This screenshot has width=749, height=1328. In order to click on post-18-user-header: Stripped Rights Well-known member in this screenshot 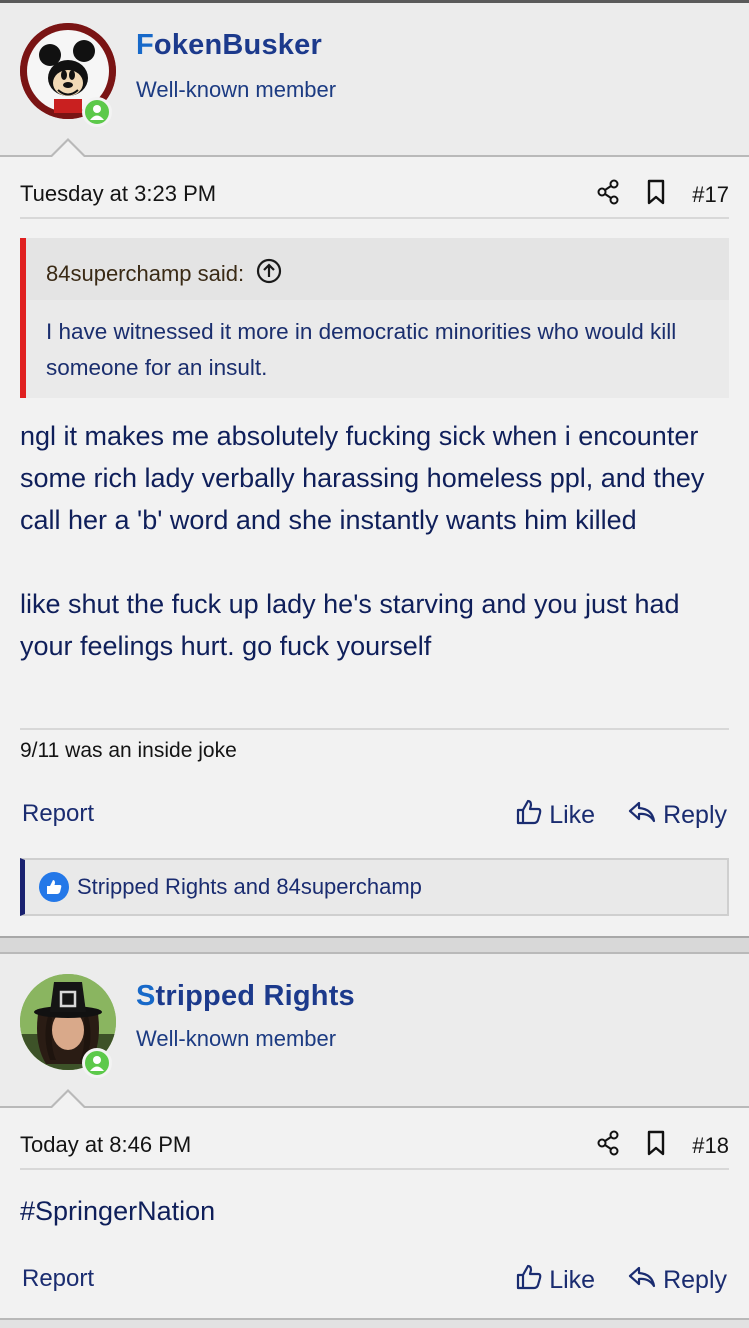, I will do `click(374, 1030)`.